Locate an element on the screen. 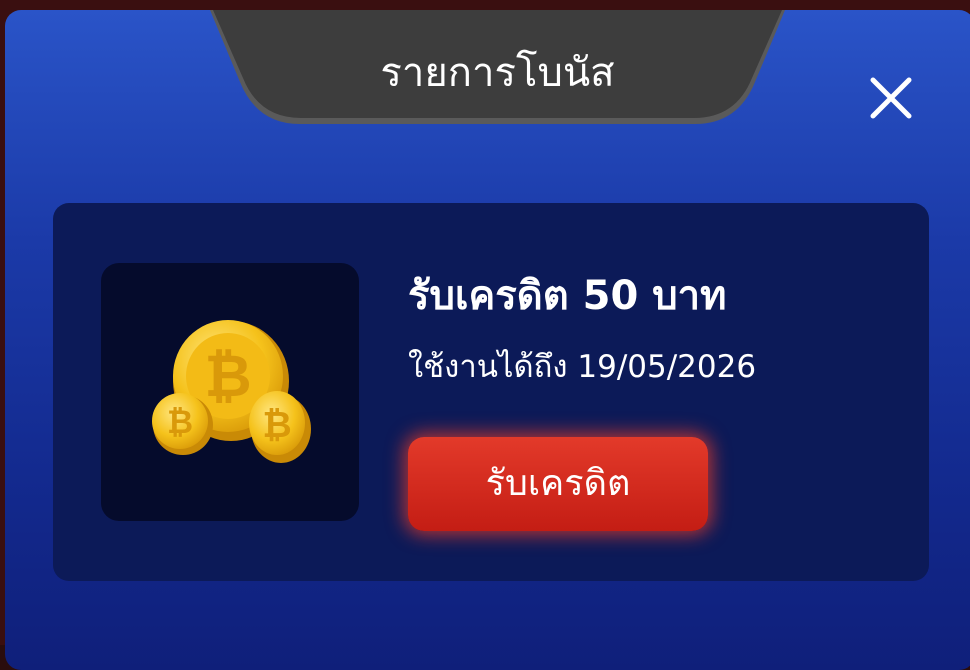  modal-title: รายการโบนัส is located at coordinates (497, 73).